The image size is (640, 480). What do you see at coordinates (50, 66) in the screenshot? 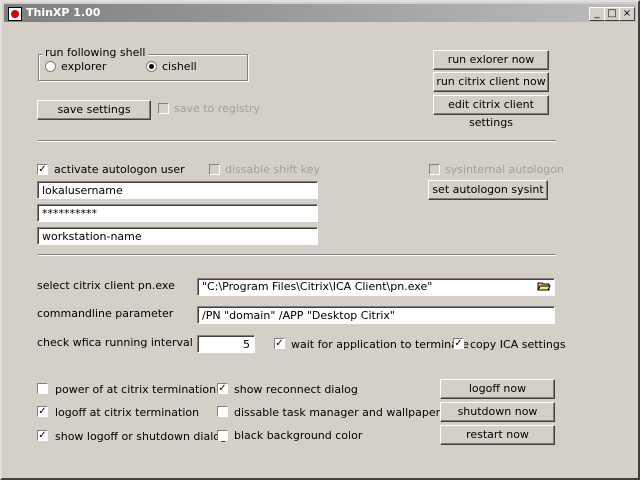
I see `radio-explorer` at bounding box center [50, 66].